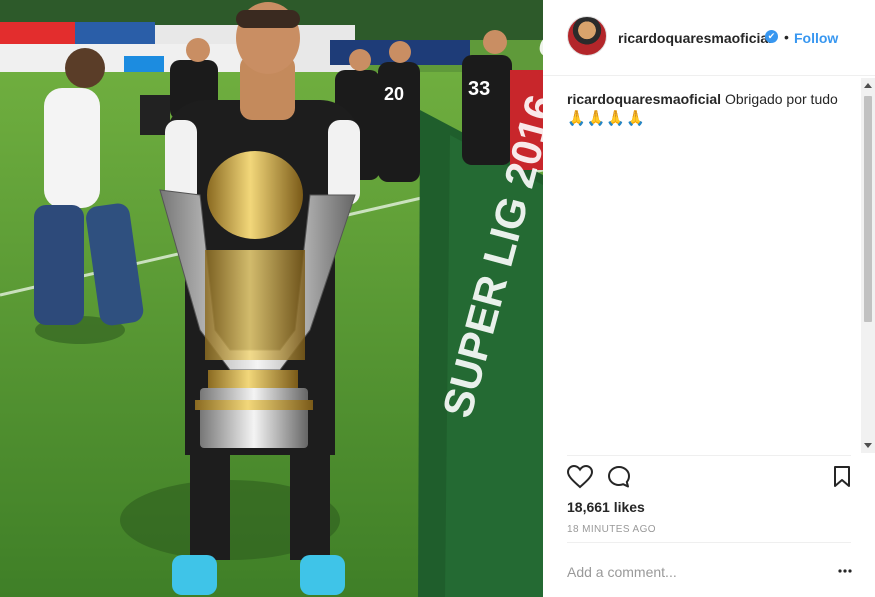 This screenshot has height=597, width=875. I want to click on verified-badge-icon: ✔, so click(771, 36).